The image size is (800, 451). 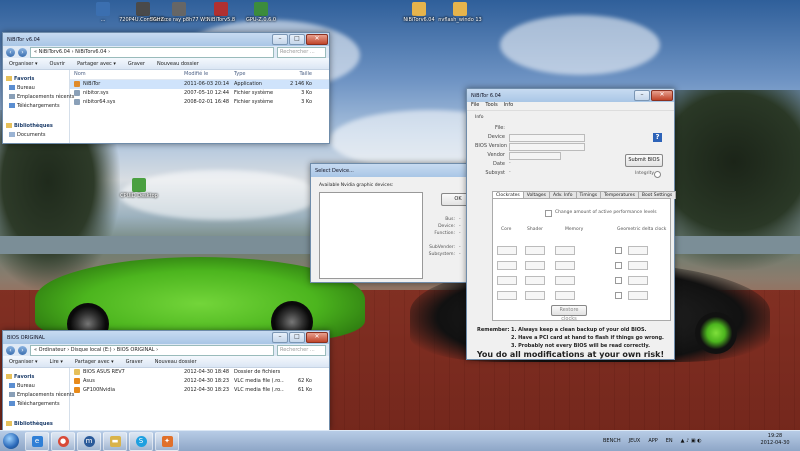 What do you see at coordinates (139, 188) in the screenshot?
I see `desktop-icon: CPUID Desktop` at bounding box center [139, 188].